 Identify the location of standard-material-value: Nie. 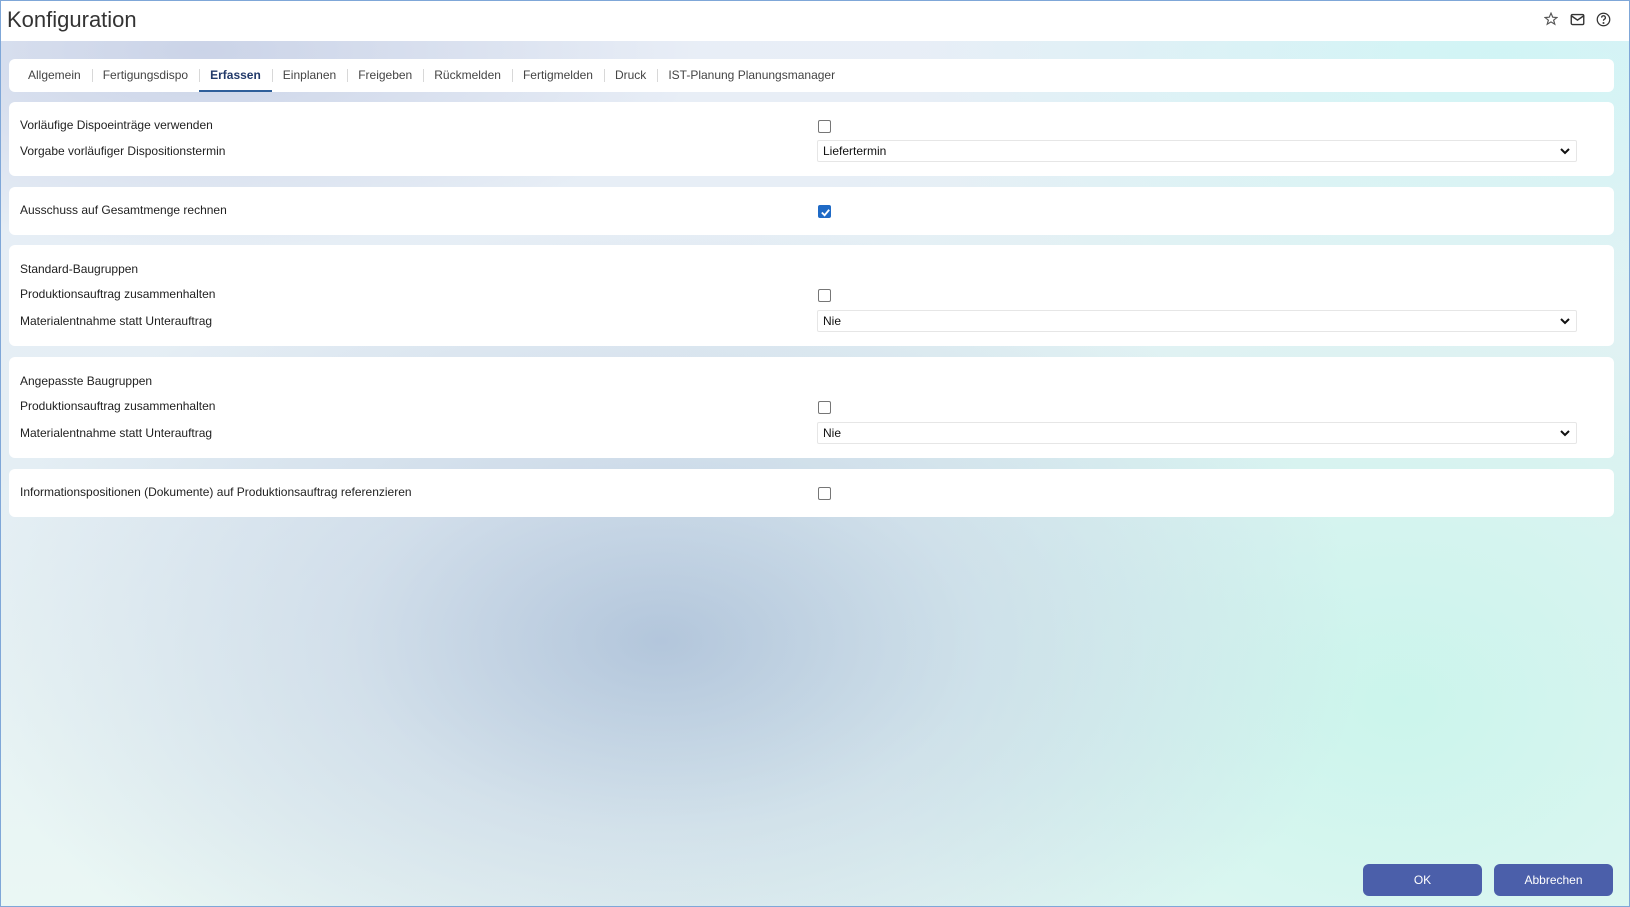
(832, 321).